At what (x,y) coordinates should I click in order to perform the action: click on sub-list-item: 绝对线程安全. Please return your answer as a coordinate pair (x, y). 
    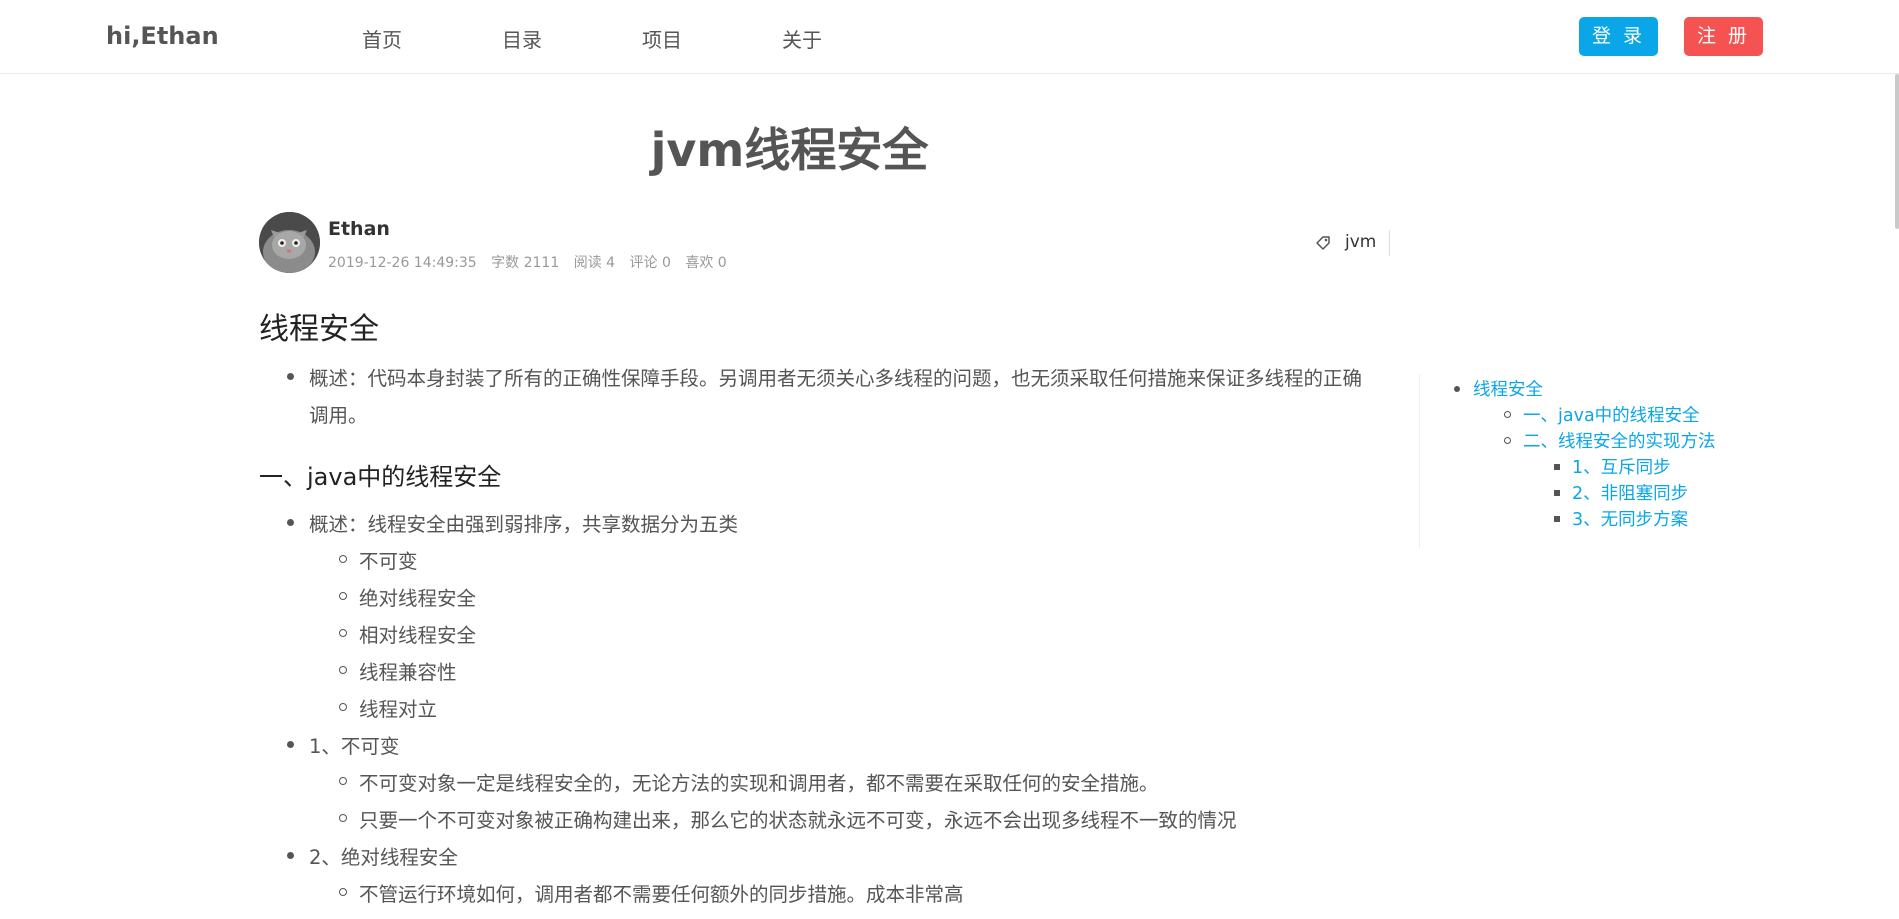
    Looking at the image, I should click on (407, 596).